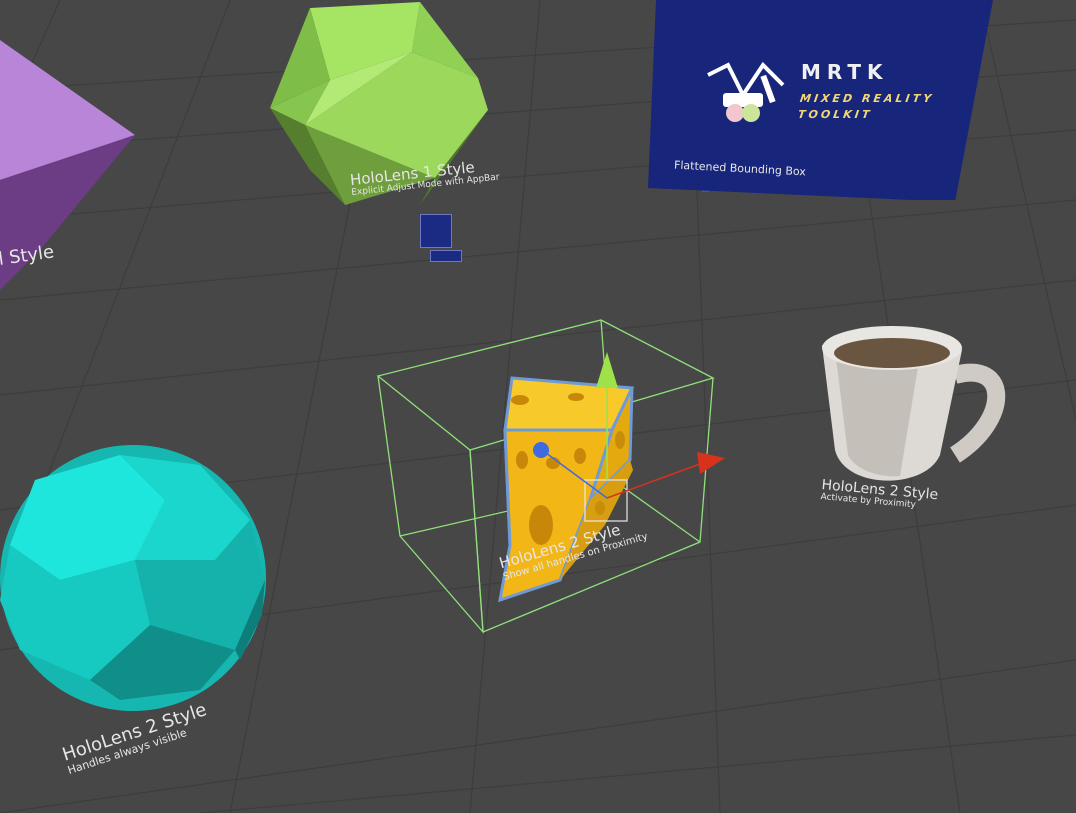 This screenshot has width=1076, height=813. Describe the element at coordinates (541, 450) in the screenshot. I see `z-axis-handle` at that location.